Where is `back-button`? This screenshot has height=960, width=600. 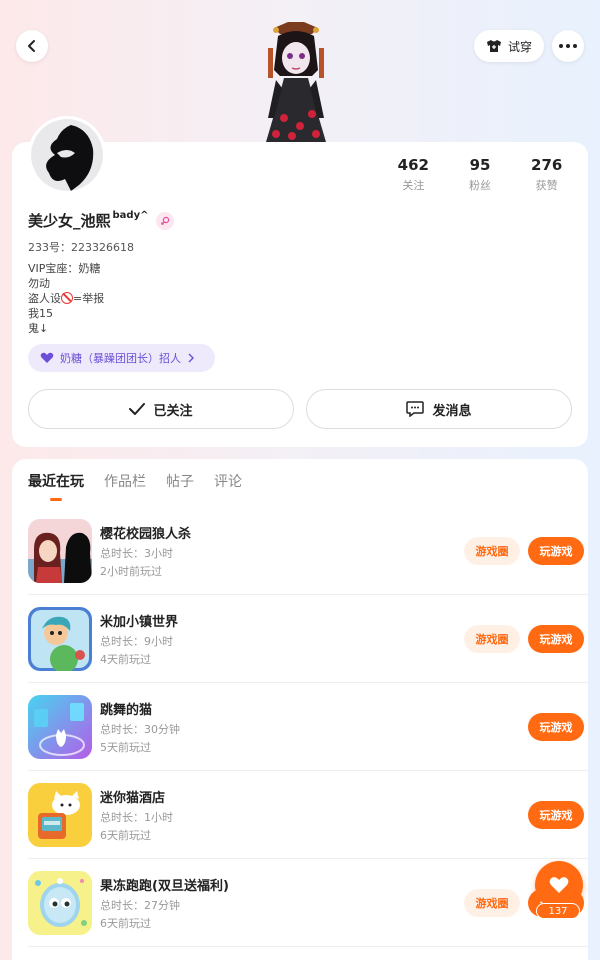 back-button is located at coordinates (32, 46).